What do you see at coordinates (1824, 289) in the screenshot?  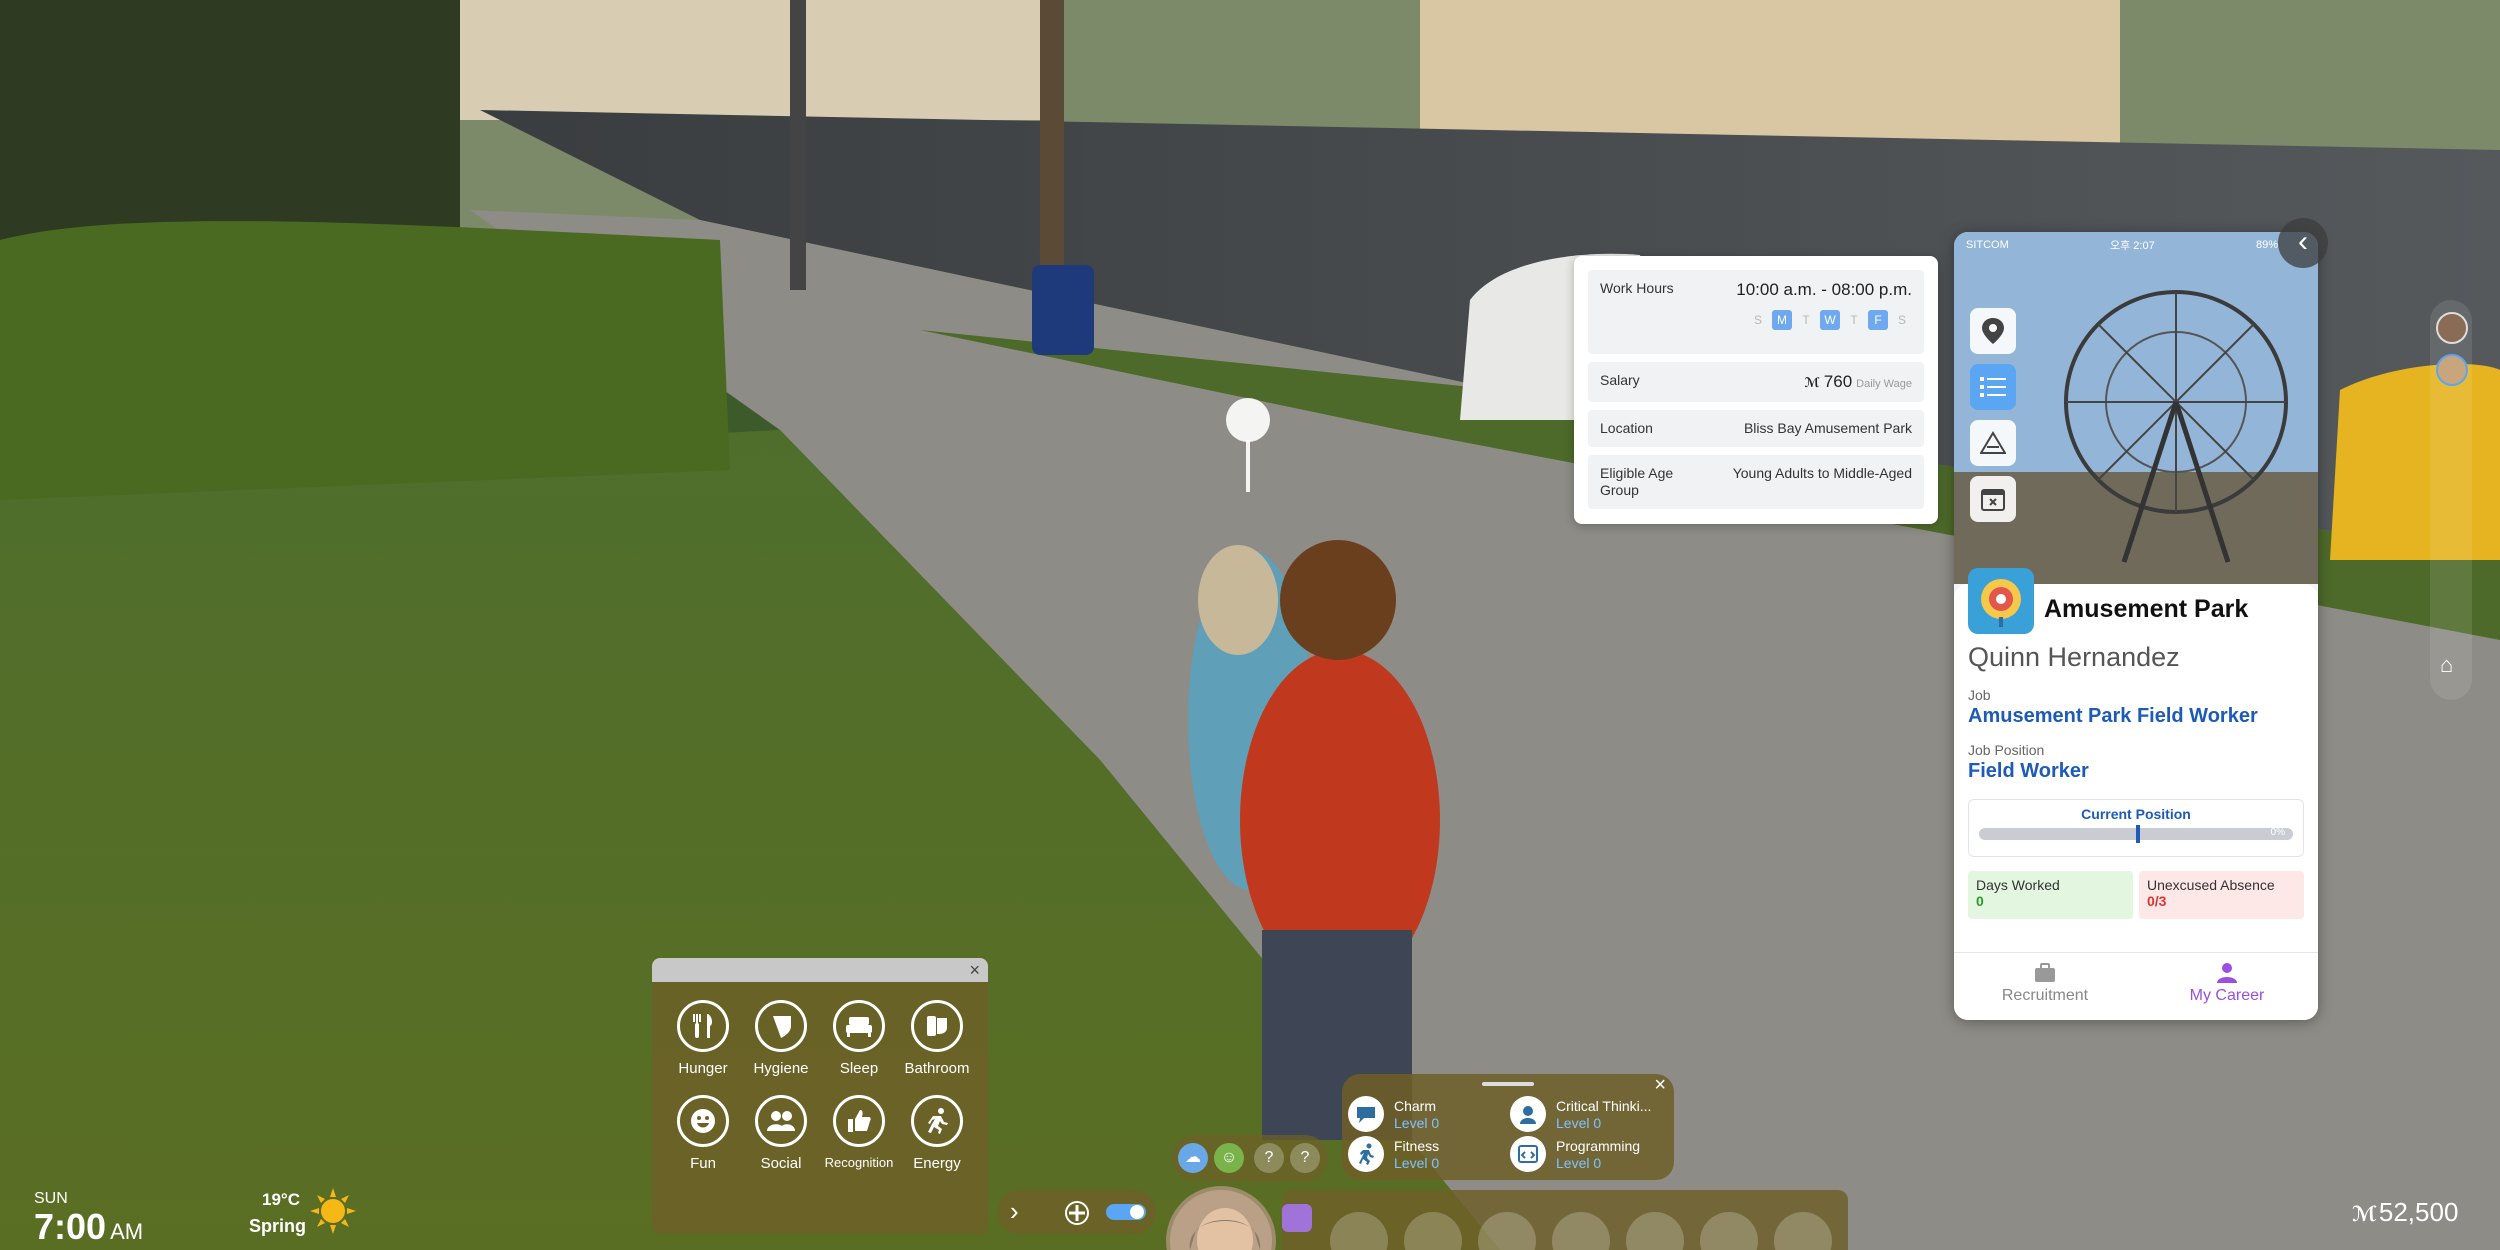 I see `work-hours-value: 10:00 a.m. - 08:00 p.m.` at bounding box center [1824, 289].